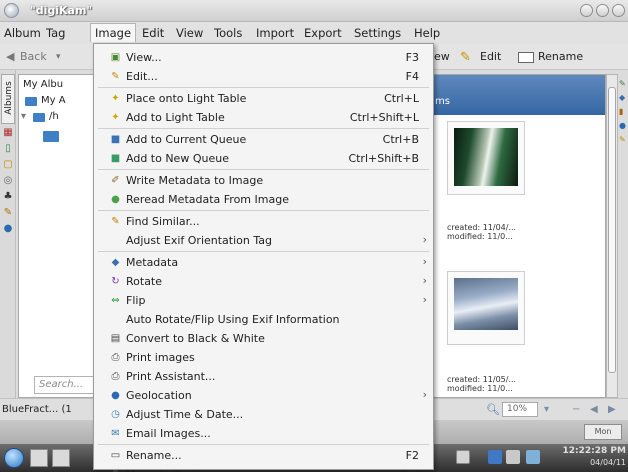  Describe the element at coordinates (8, 181) in the screenshot. I see `search-tab-icon: ◎` at that location.